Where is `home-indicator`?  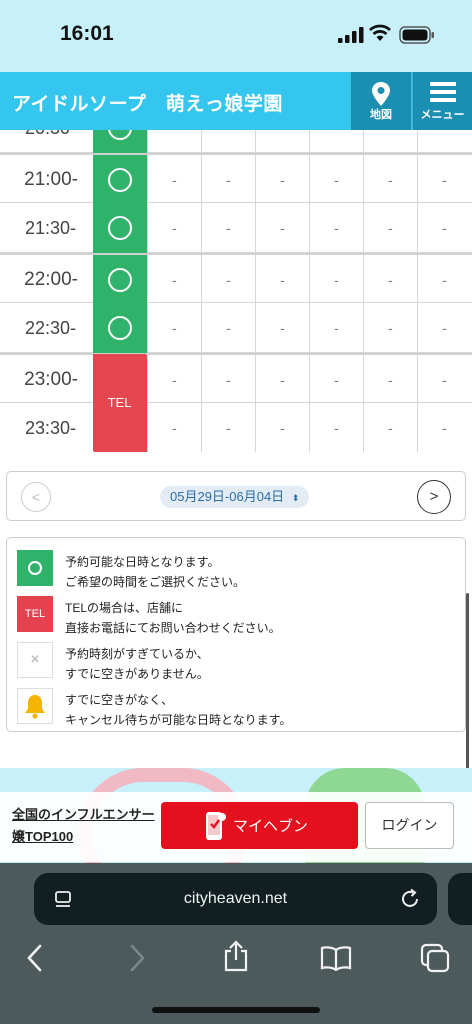 home-indicator is located at coordinates (236, 1010).